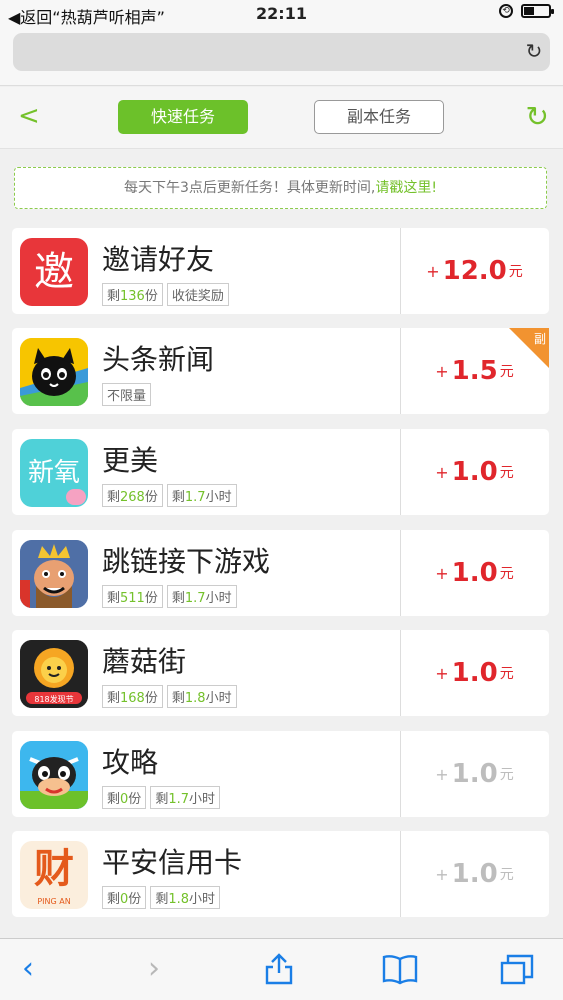  What do you see at coordinates (132, 596) in the screenshot?
I see `remaining-tag: 剩511份` at bounding box center [132, 596].